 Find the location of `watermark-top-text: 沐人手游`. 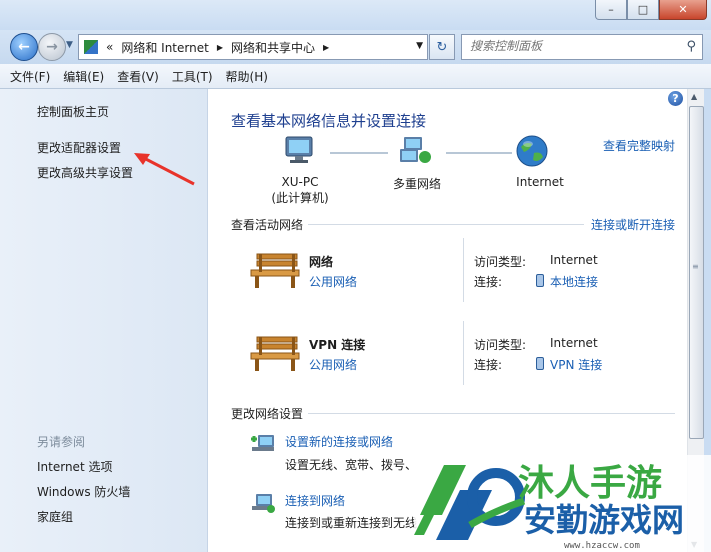

watermark-top-text: 沐人手游 is located at coordinates (590, 483).